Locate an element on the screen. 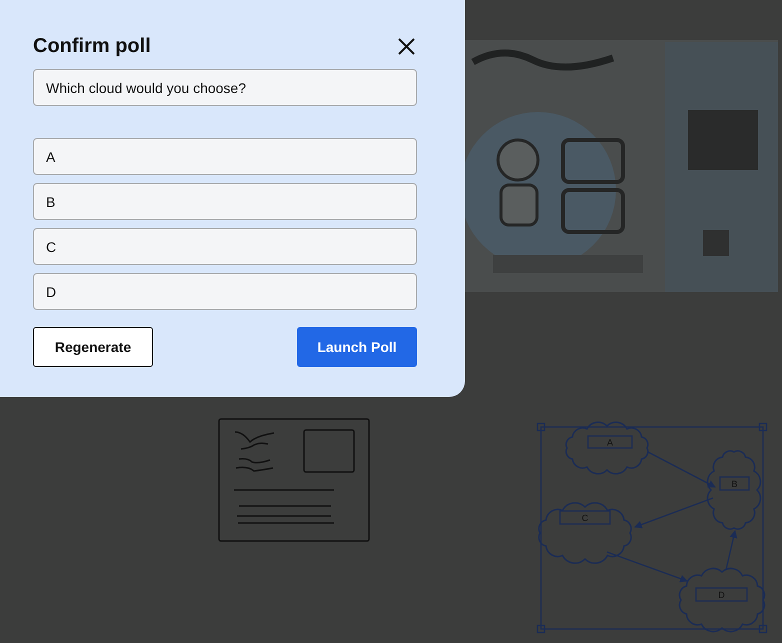 The height and width of the screenshot is (643, 782). option-field: C is located at coordinates (225, 246).